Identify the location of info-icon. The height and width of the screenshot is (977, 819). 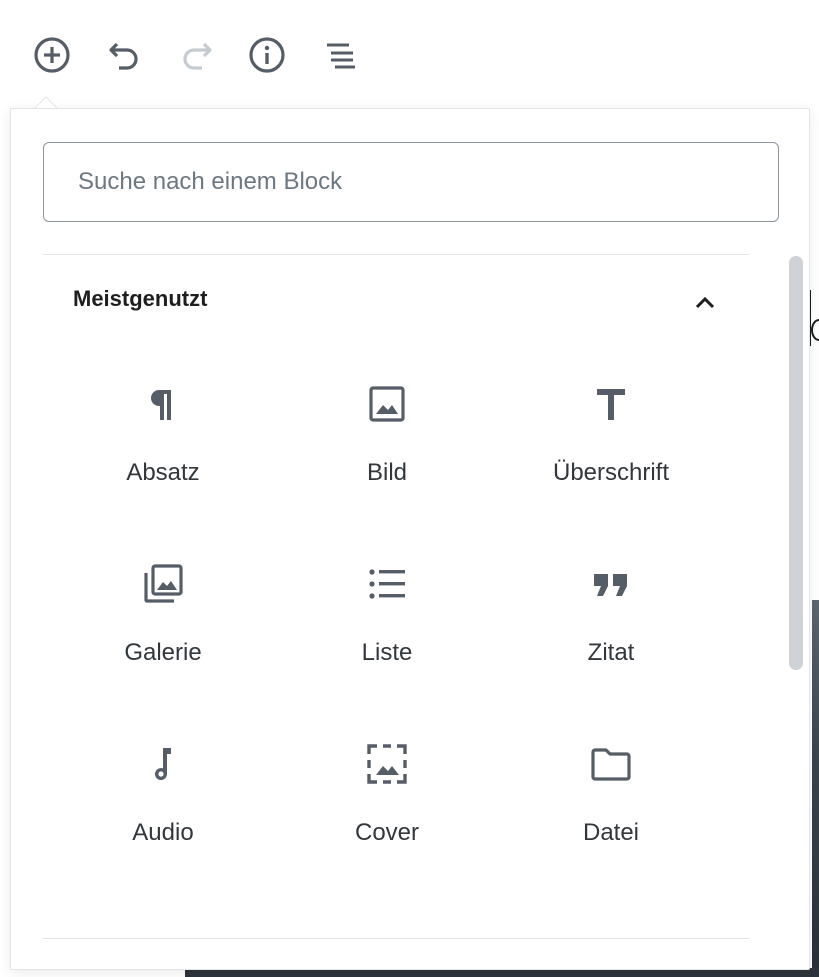
(267, 55).